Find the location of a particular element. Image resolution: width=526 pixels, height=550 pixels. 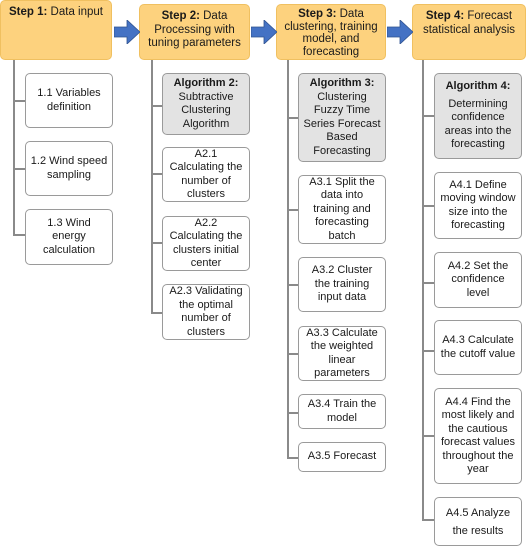

step-1-item: 1.1 Variables definition is located at coordinates (69, 100).